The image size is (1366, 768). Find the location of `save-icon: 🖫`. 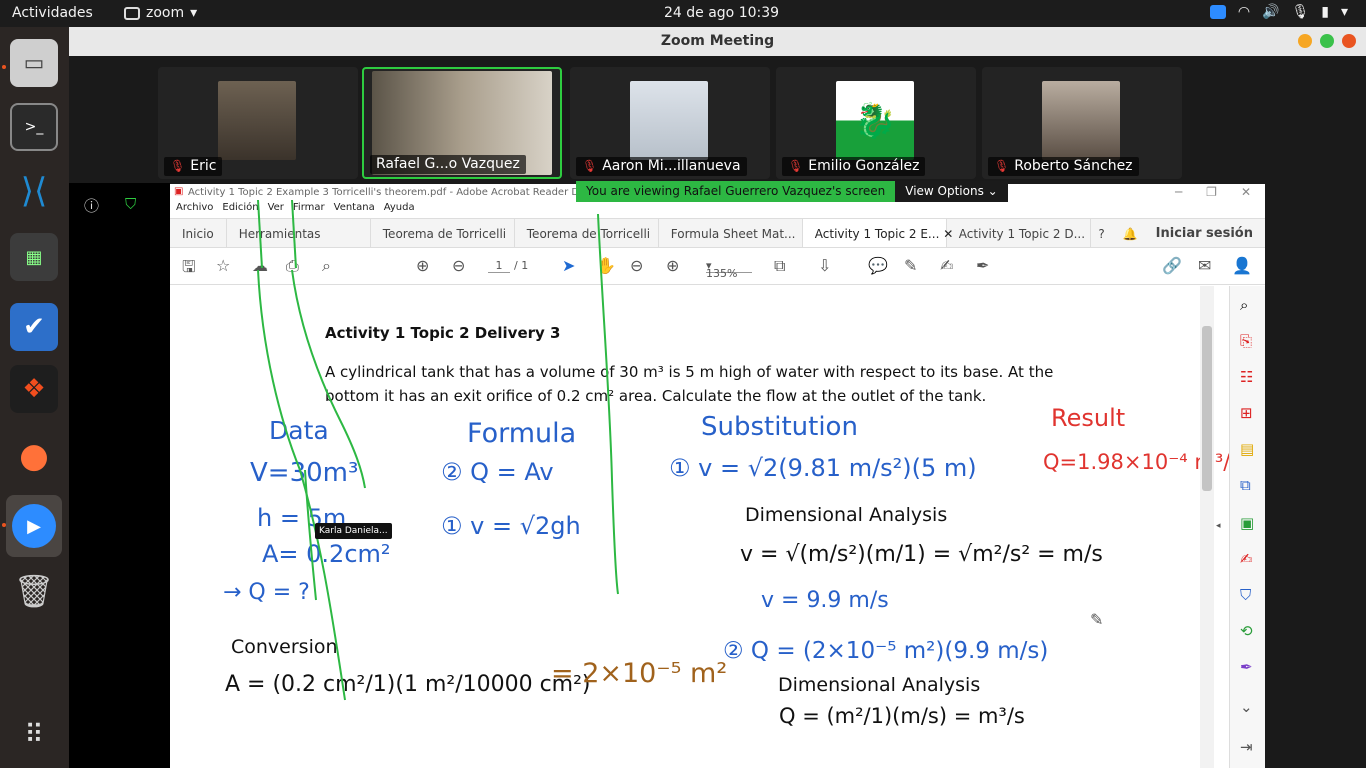

save-icon: 🖫 is located at coordinates (189, 269).